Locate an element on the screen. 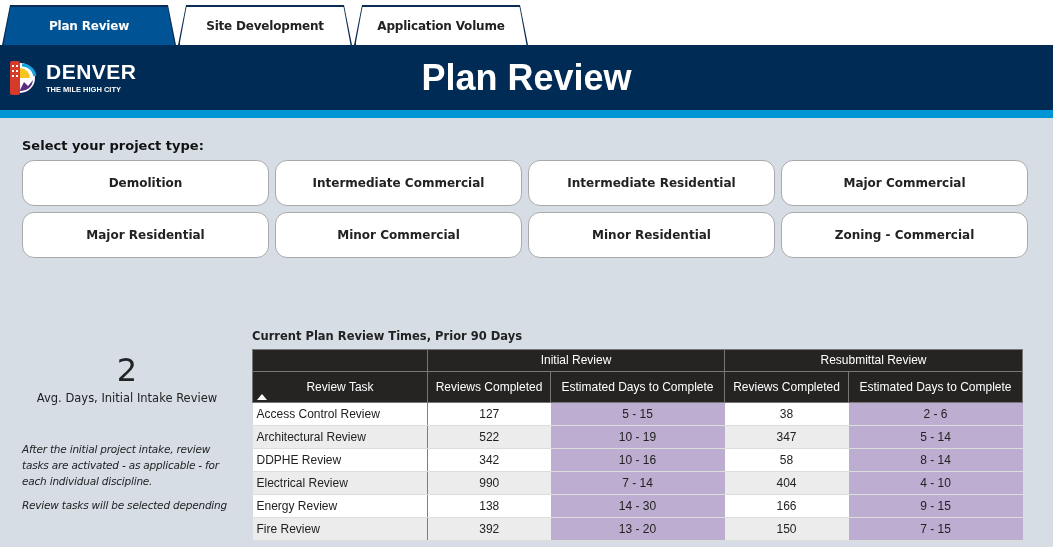 The height and width of the screenshot is (547, 1053). column-group-header: Resubmittal Review is located at coordinates (873, 360).